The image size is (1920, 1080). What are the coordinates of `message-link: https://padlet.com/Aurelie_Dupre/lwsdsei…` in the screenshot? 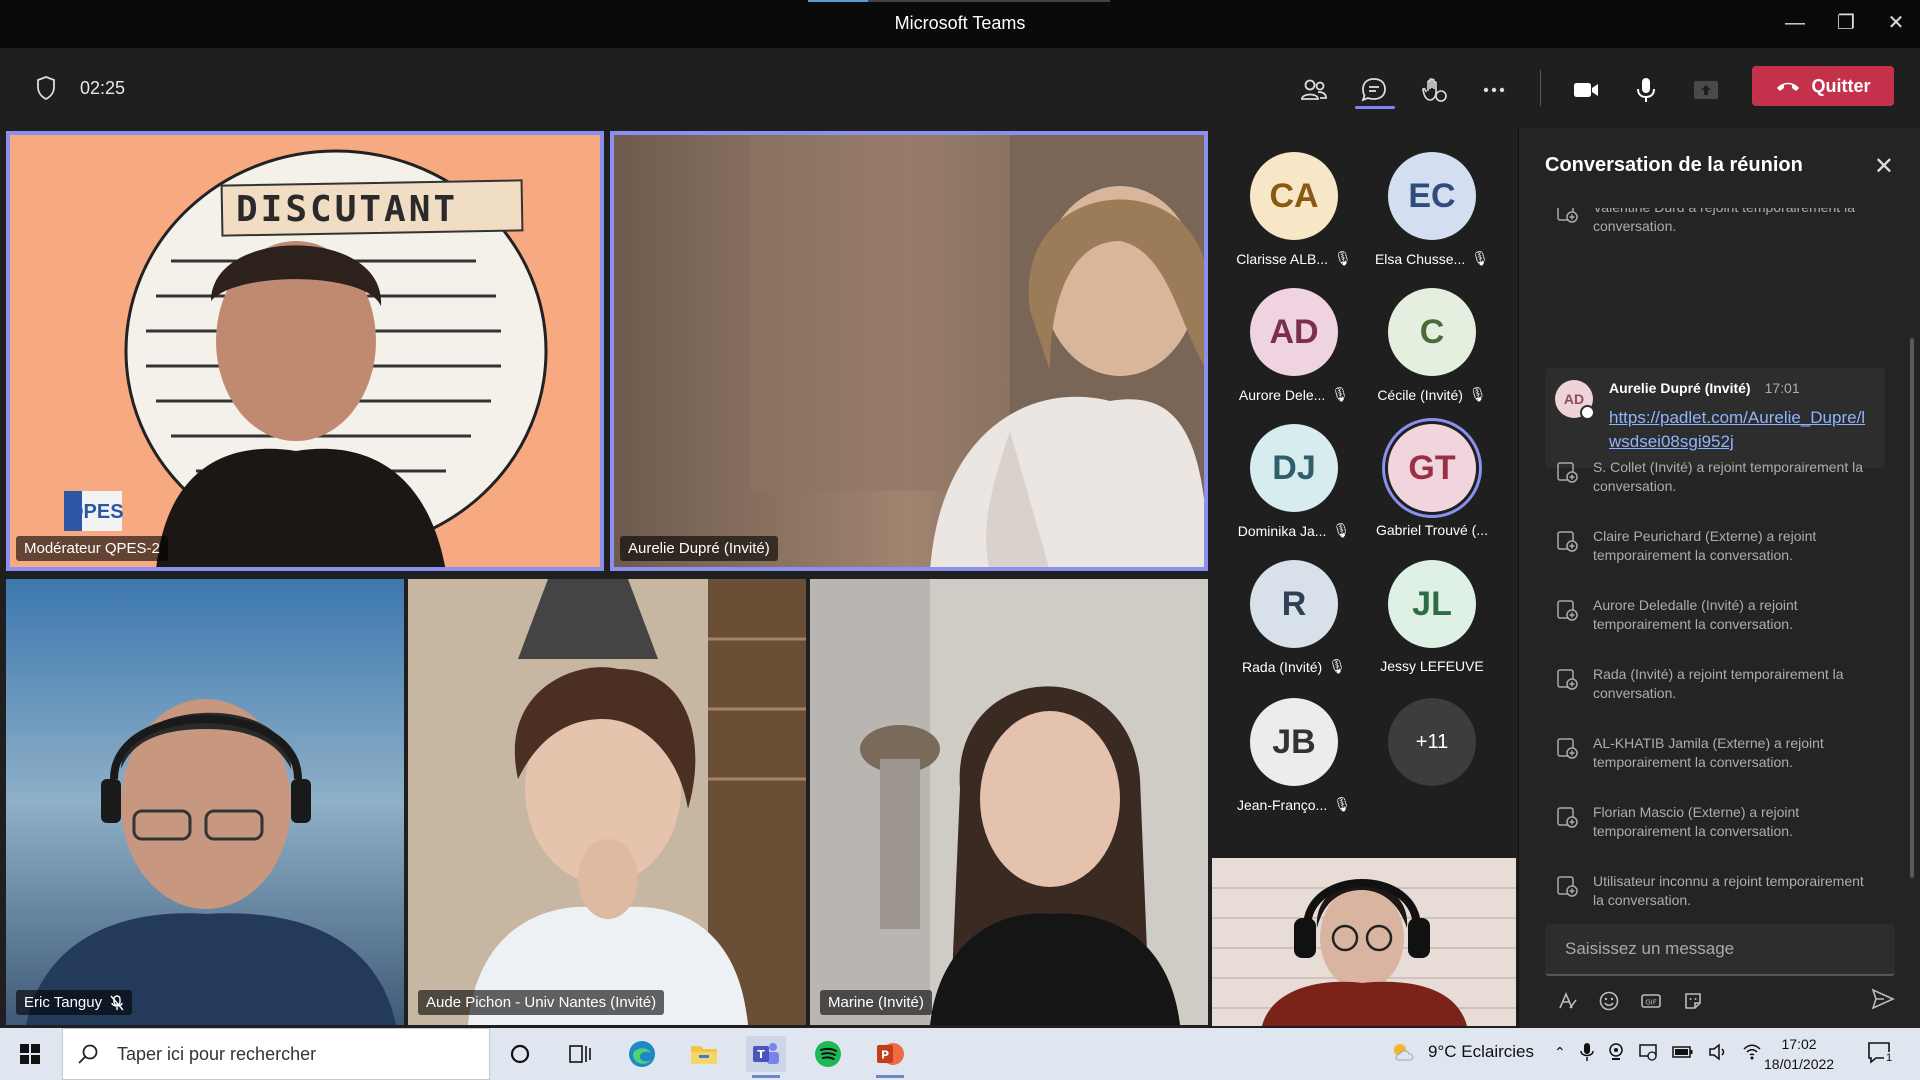 It's located at (1740, 430).